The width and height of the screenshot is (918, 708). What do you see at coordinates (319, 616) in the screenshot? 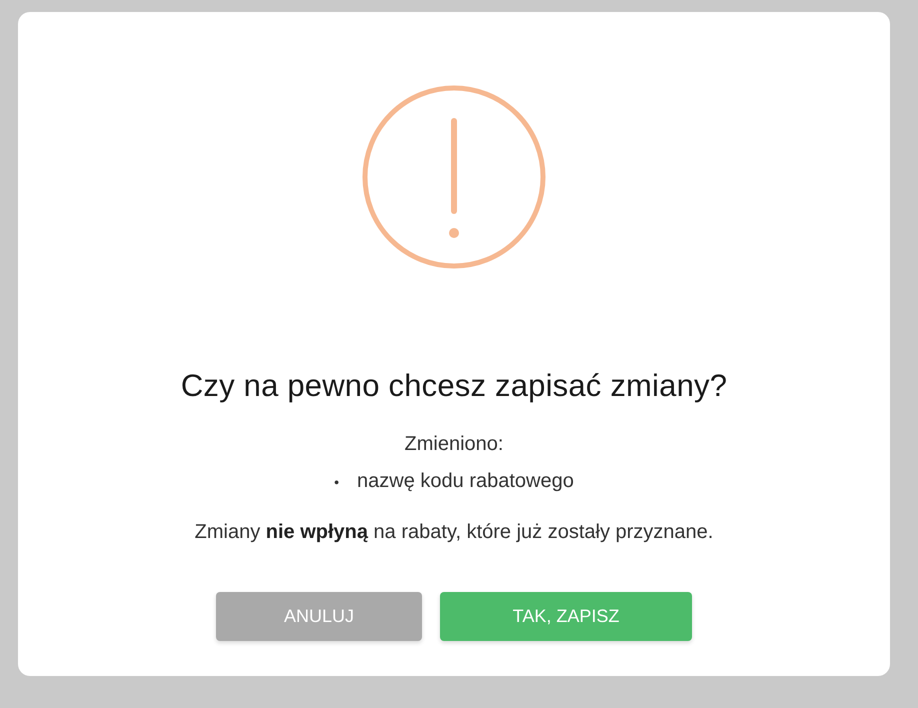
I see `cancel-button: ANULUJ` at bounding box center [319, 616].